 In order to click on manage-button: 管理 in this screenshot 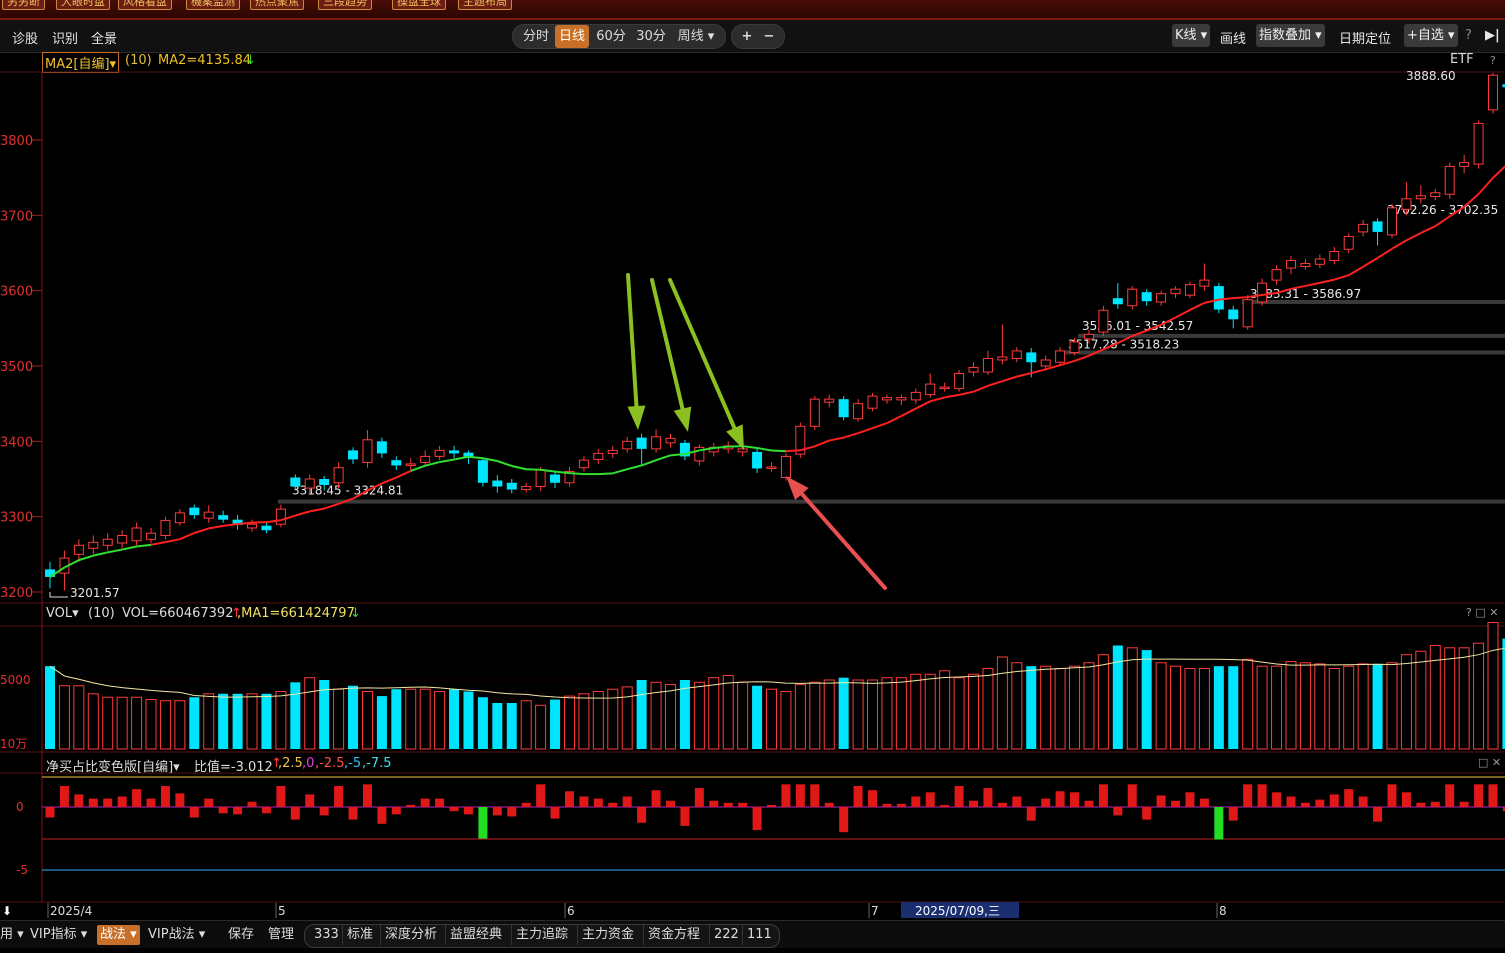, I will do `click(281, 935)`.